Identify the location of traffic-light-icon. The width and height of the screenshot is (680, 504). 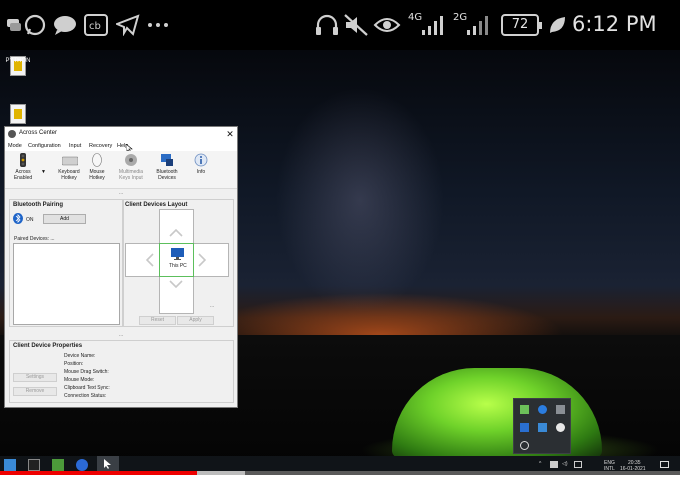
(23, 160).